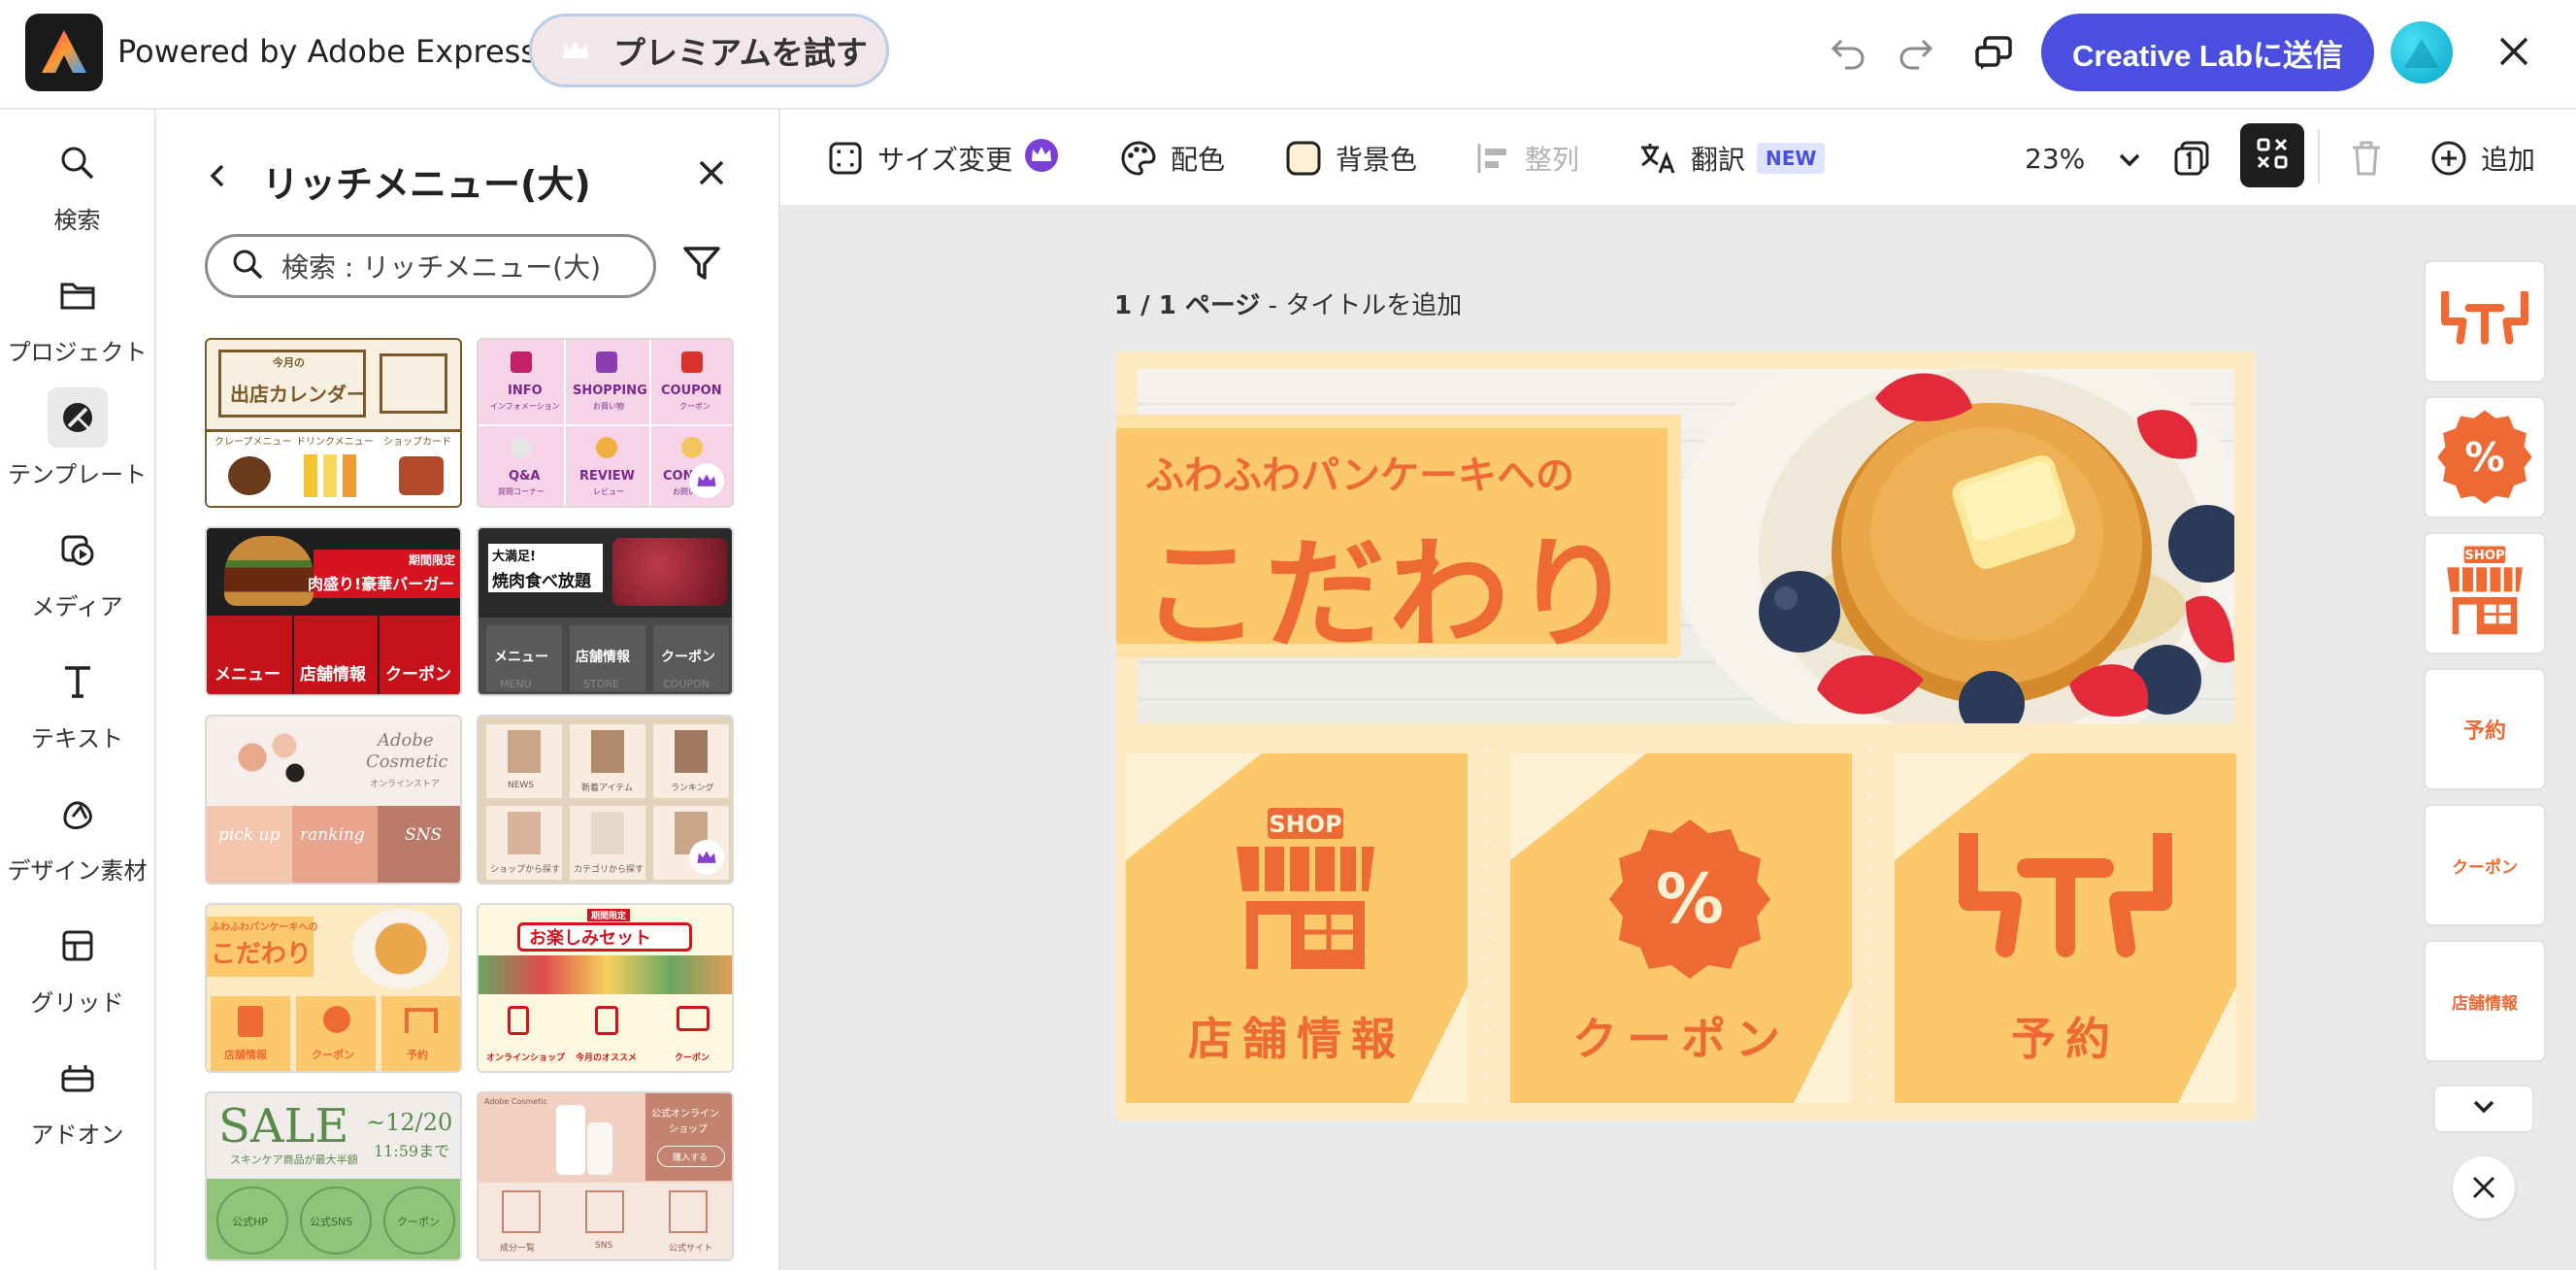  What do you see at coordinates (77, 323) in the screenshot?
I see `rail-item-projects: プロジェクト` at bounding box center [77, 323].